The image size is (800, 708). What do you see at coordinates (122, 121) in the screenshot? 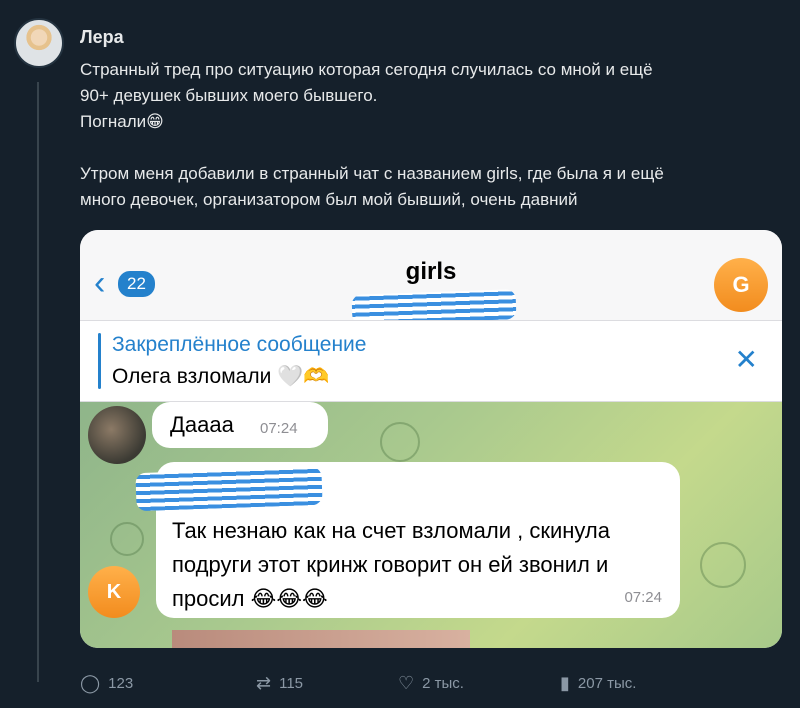
I see `tweet-line: Погнали😁` at bounding box center [122, 121].